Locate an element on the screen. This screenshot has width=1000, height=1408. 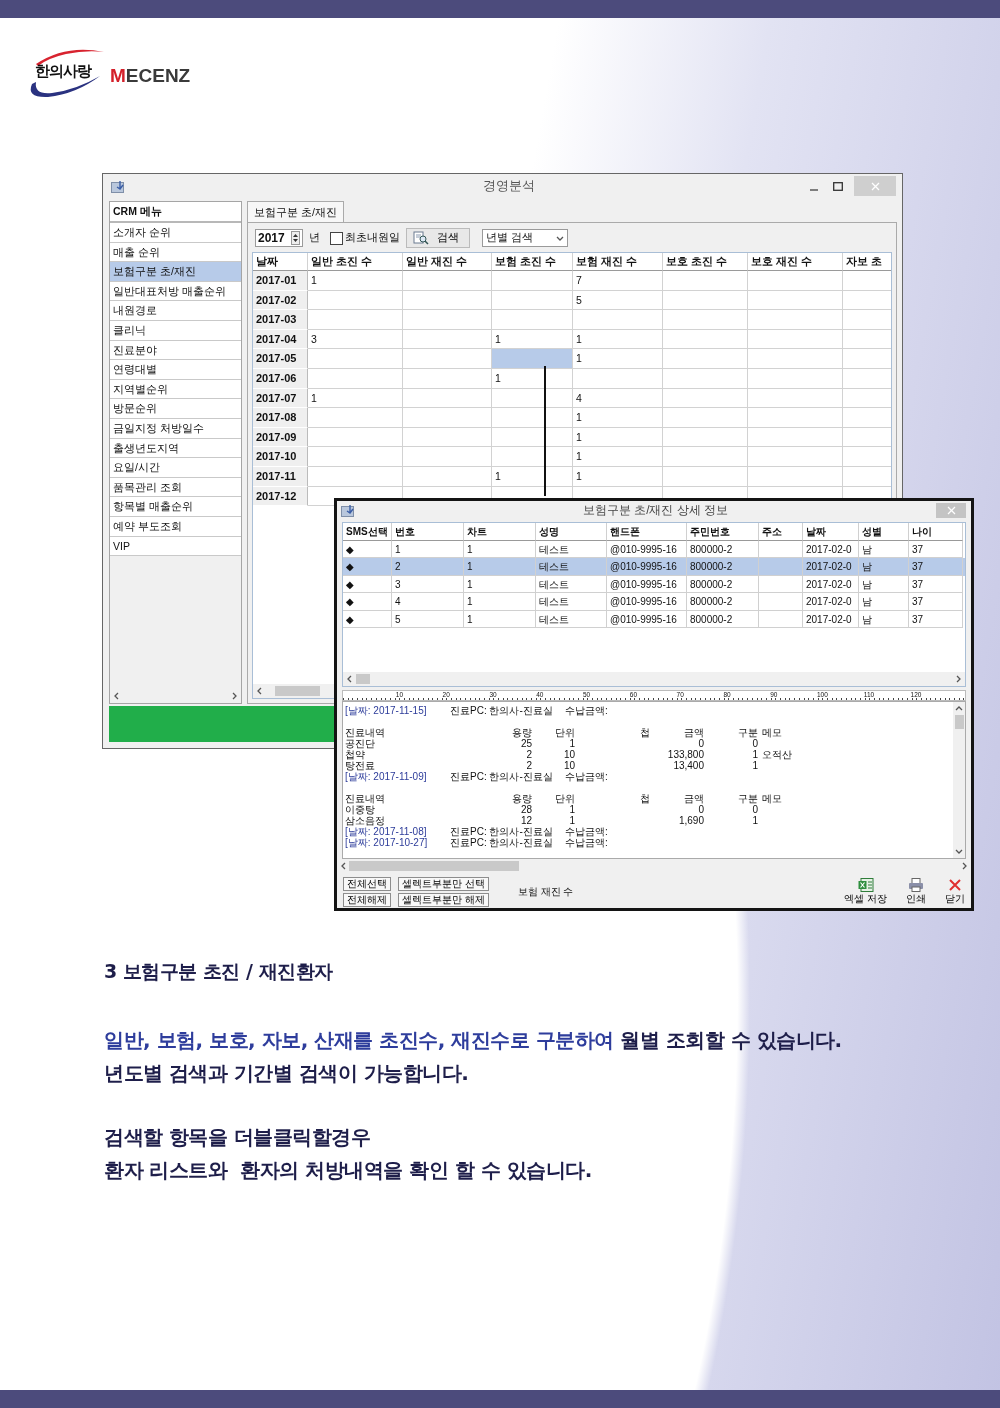
menu-item: 보험구분 초/재진 is located at coordinates (175, 272).